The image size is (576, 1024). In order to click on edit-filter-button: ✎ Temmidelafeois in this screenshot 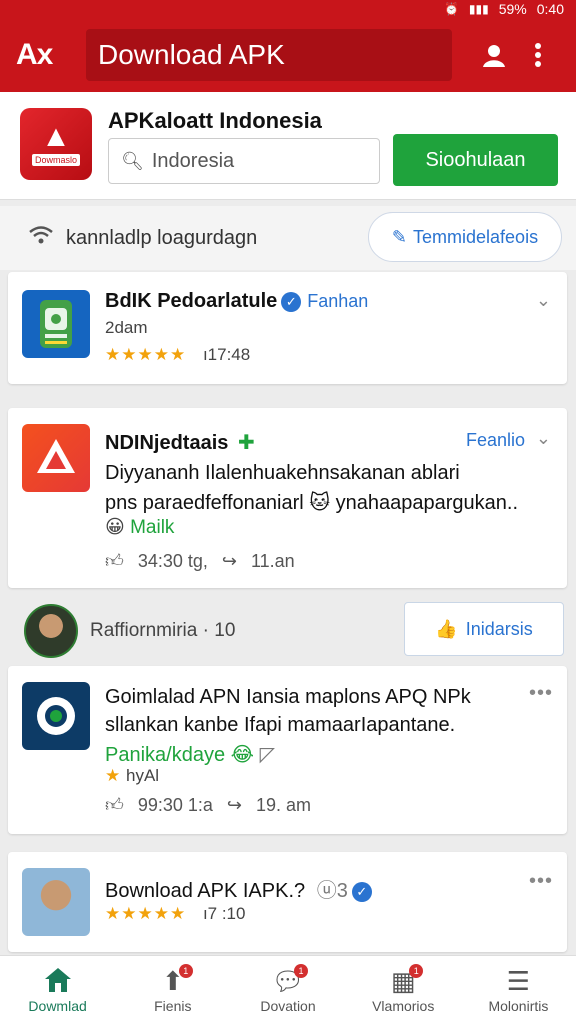, I will do `click(465, 237)`.